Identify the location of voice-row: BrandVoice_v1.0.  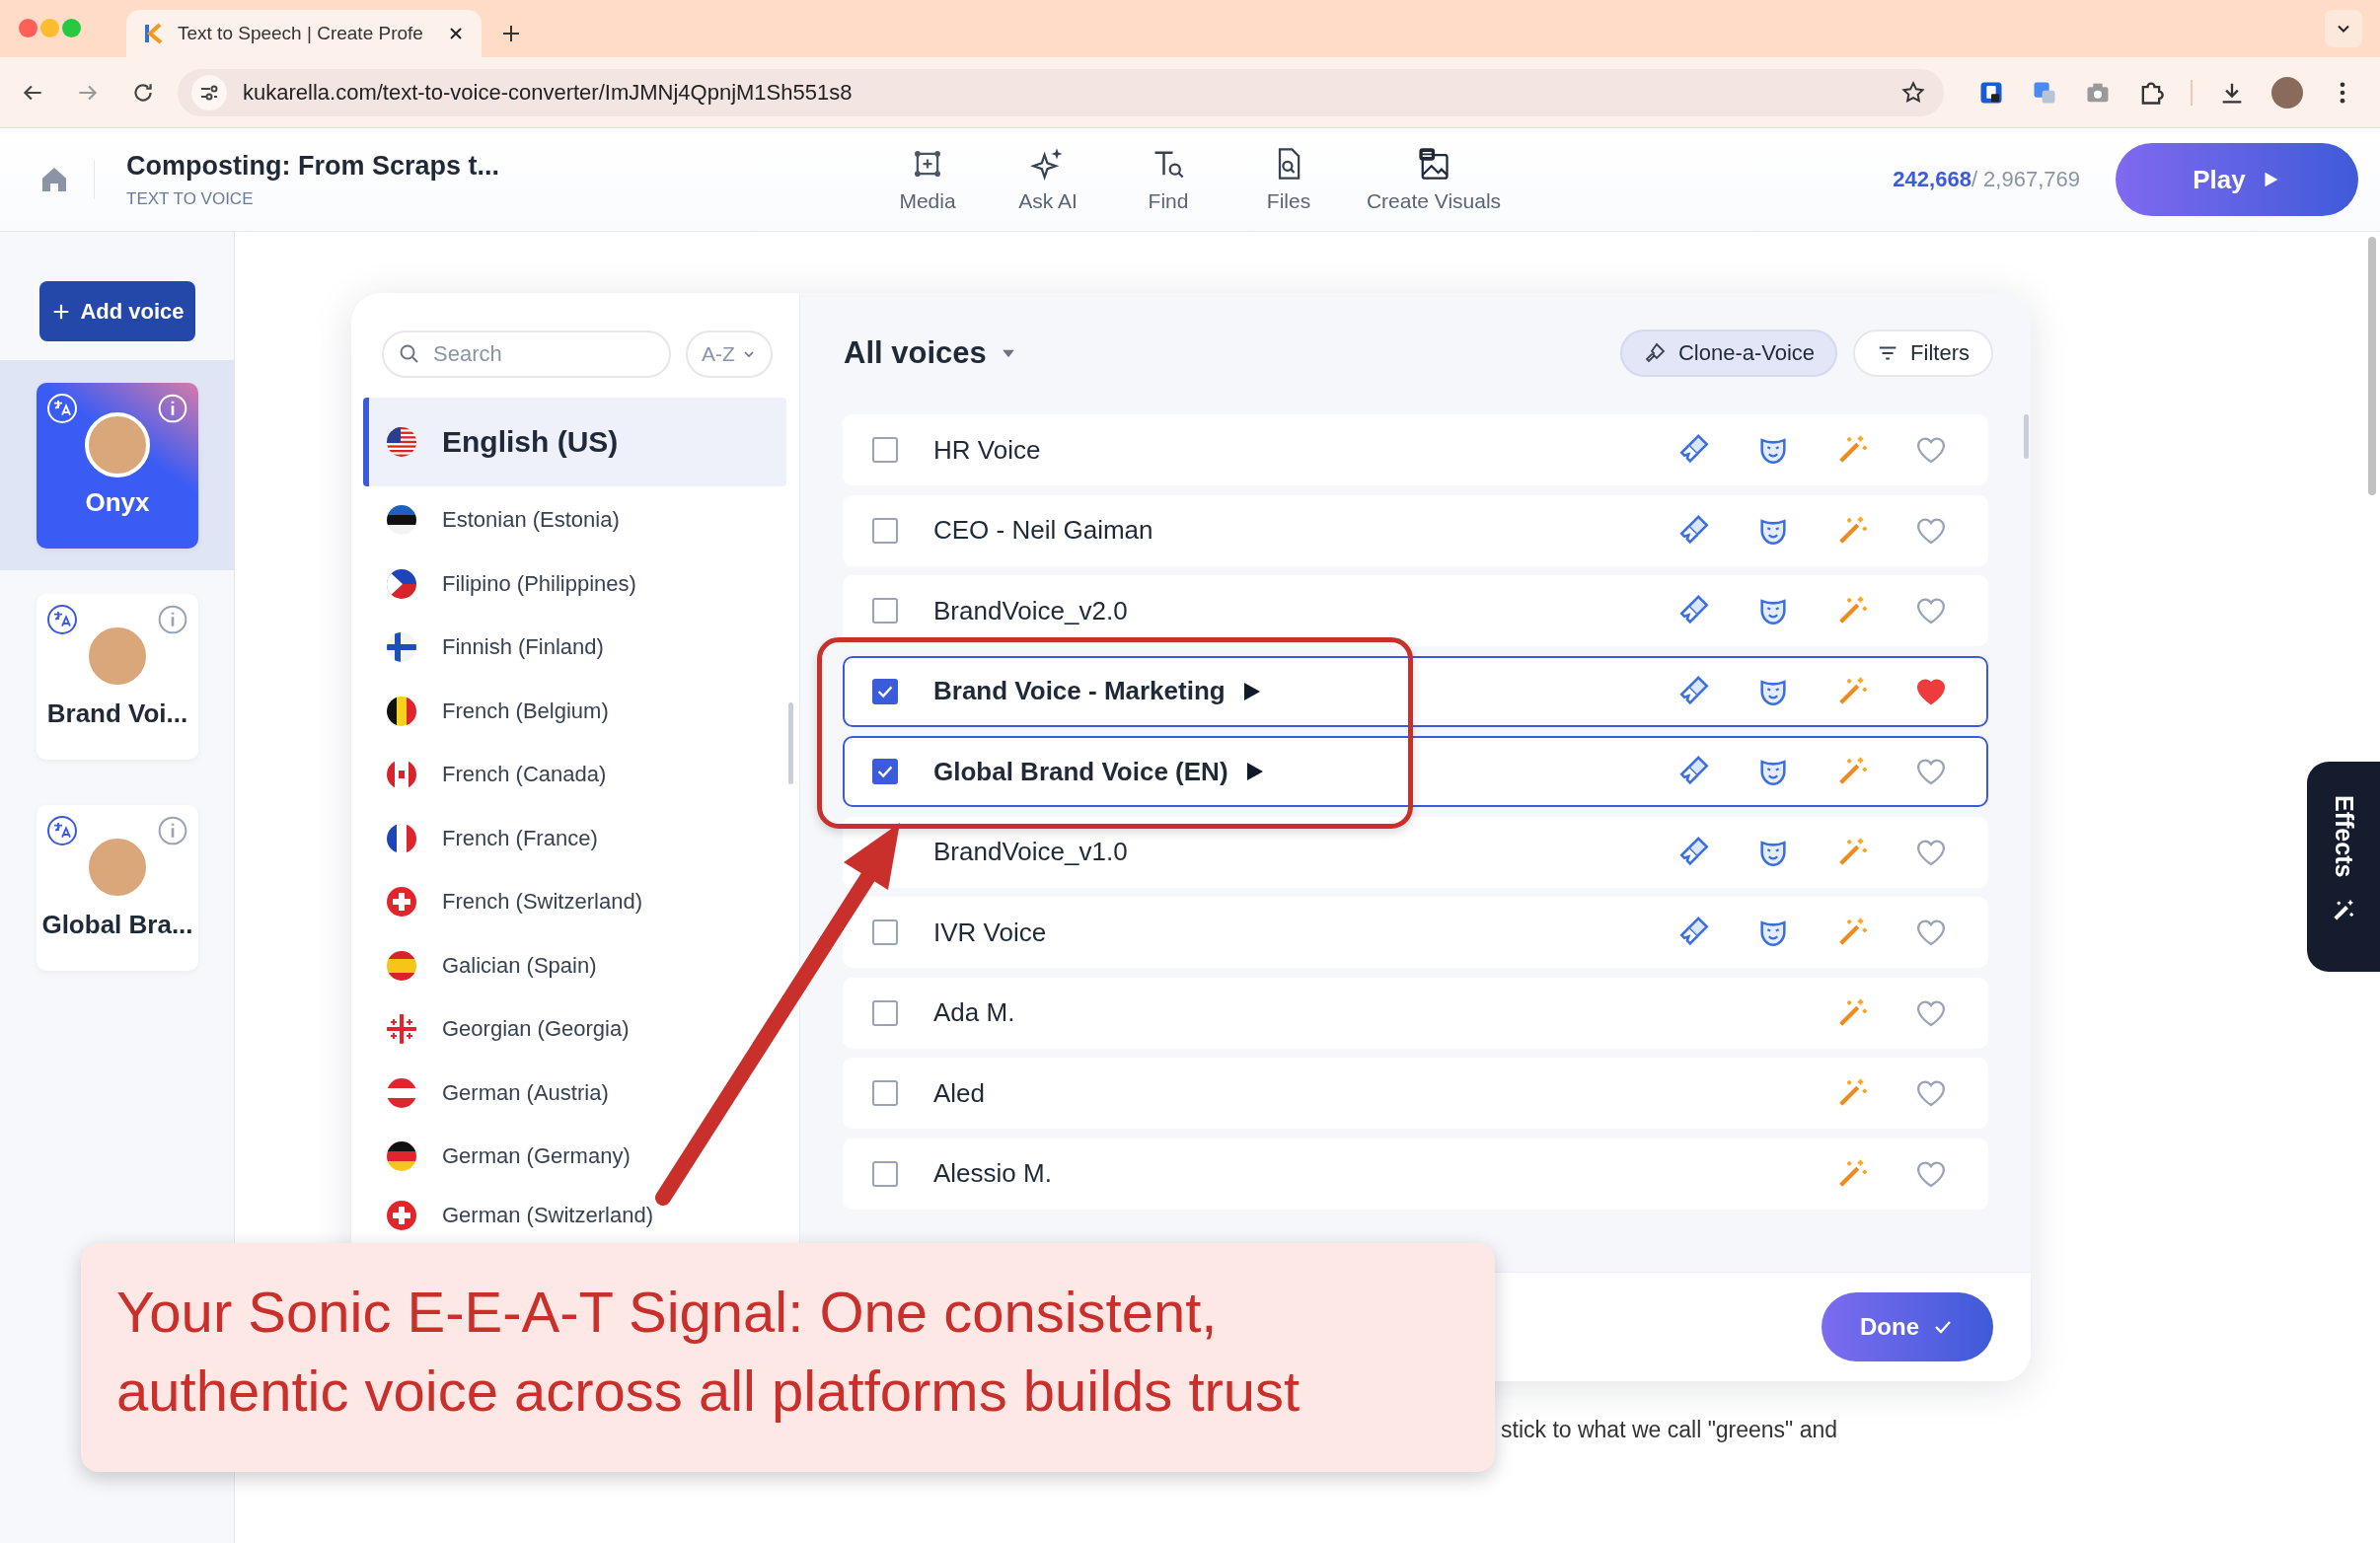
(1415, 852).